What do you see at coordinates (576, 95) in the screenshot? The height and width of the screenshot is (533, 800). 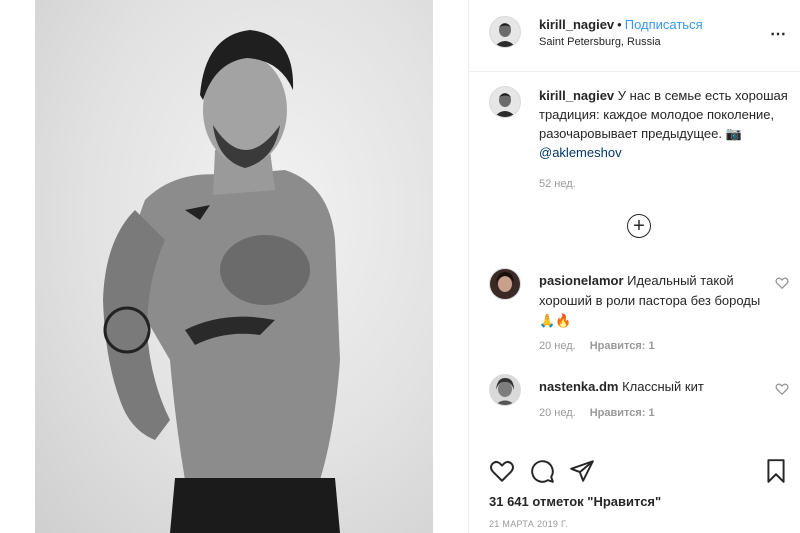 I see `caption-username: kirill_nagiev` at bounding box center [576, 95].